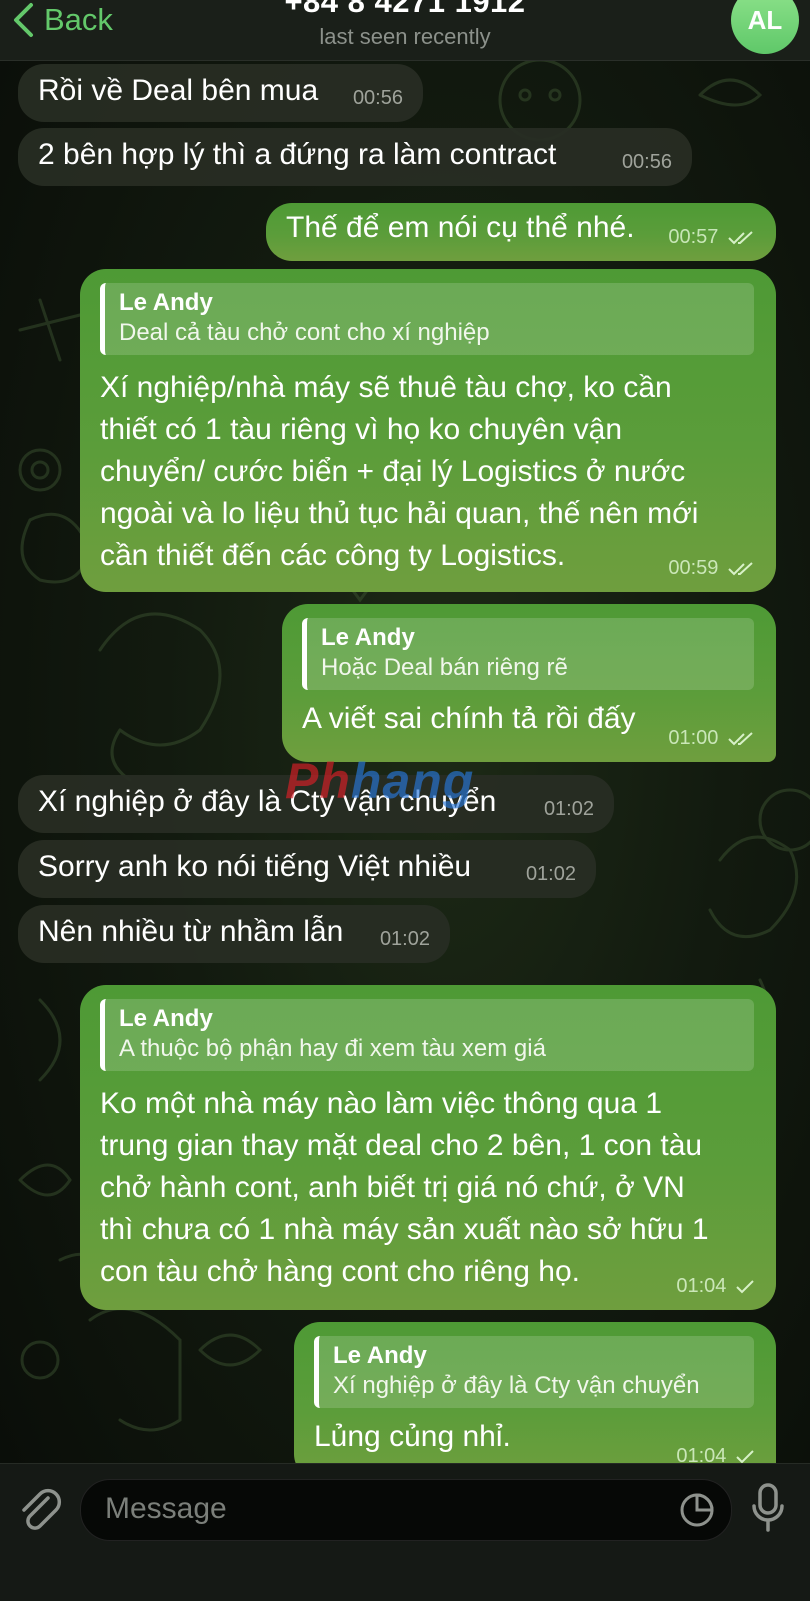 The height and width of the screenshot is (1601, 810). Describe the element at coordinates (255, 866) in the screenshot. I see `message-text: Sorry anh ko nói tiếng Việt nhiều` at that location.